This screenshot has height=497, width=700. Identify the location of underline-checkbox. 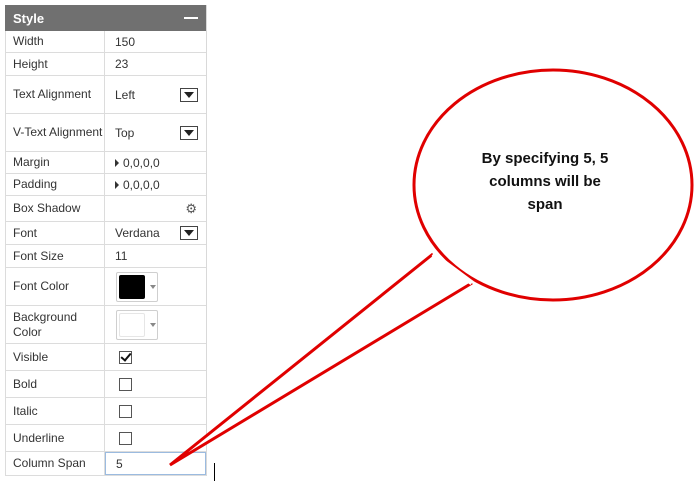
(125, 438).